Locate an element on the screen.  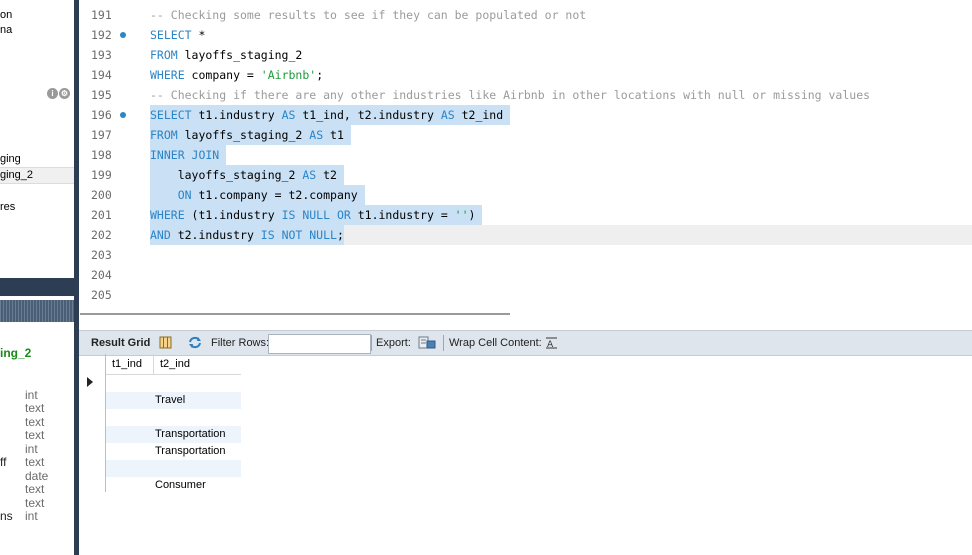
info-panel-header is located at coordinates (37, 311).